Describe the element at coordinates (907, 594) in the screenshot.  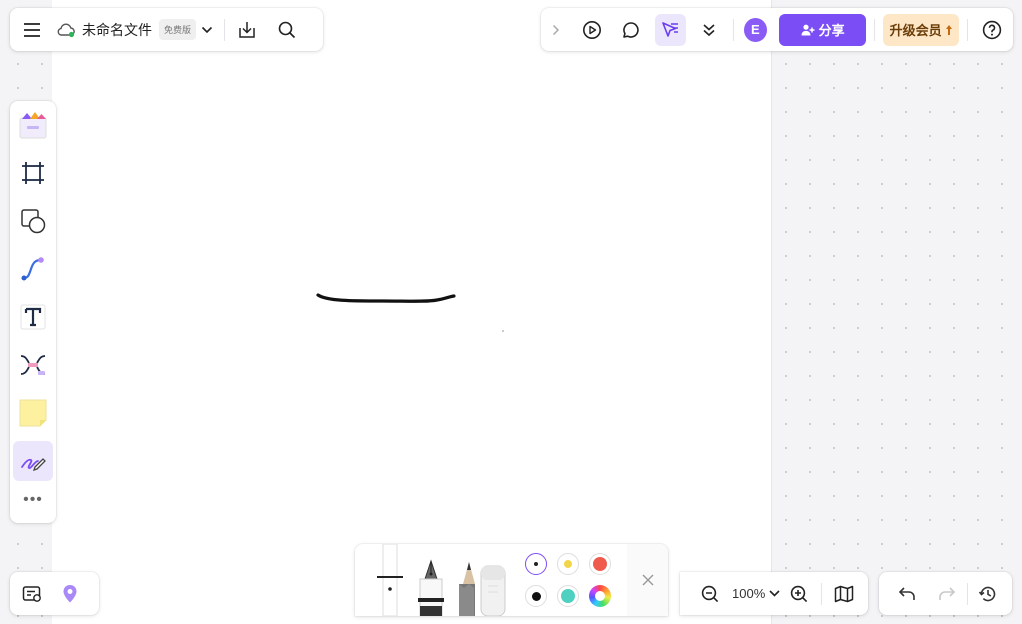
I see `undo-icon` at that location.